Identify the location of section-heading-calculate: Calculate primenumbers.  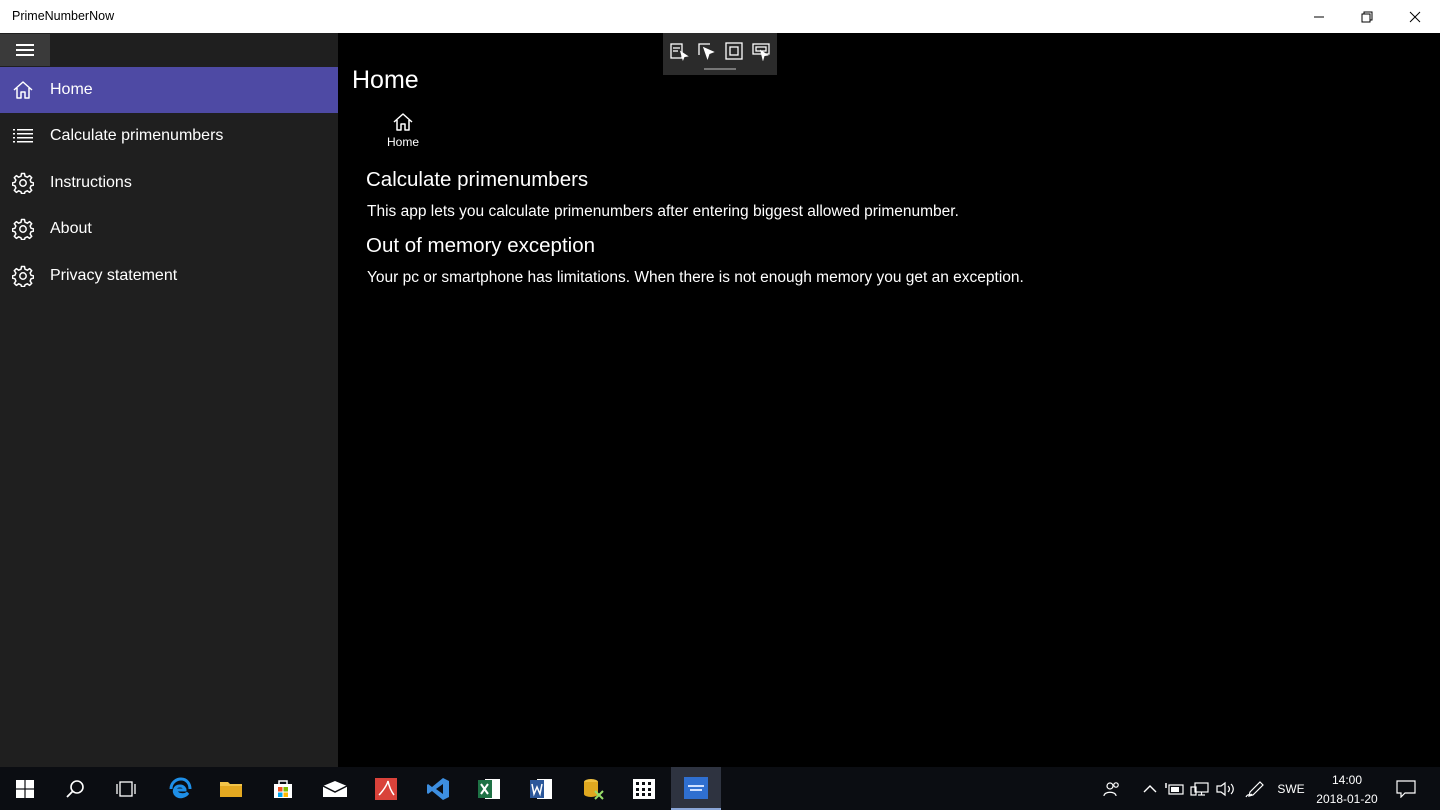
(477, 179).